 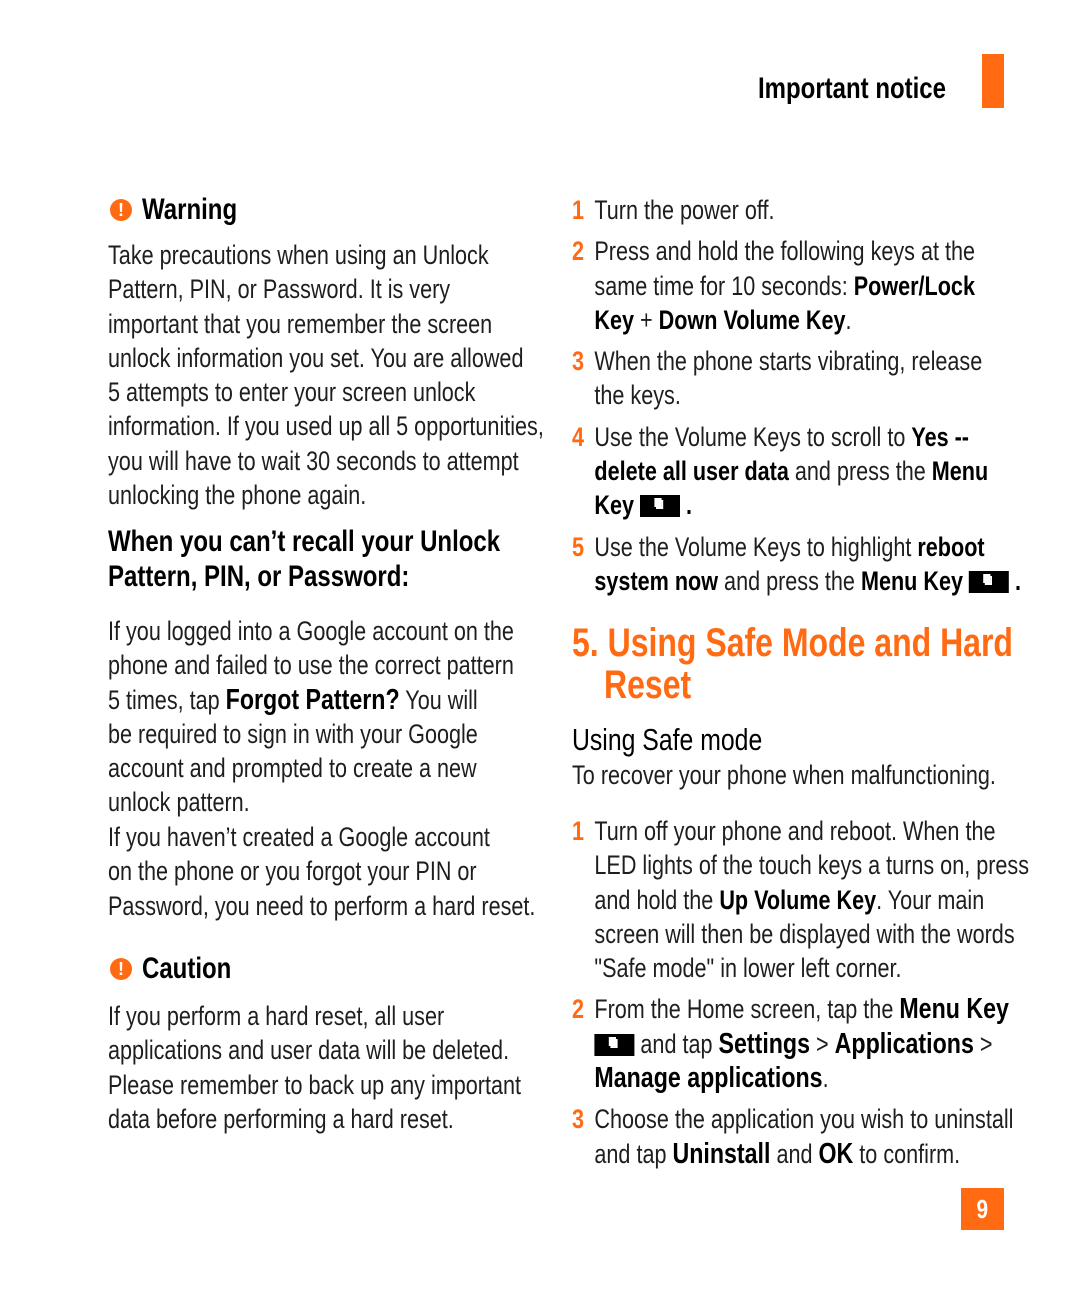 I want to click on warning-heading: ! Warning, so click(x=185, y=210).